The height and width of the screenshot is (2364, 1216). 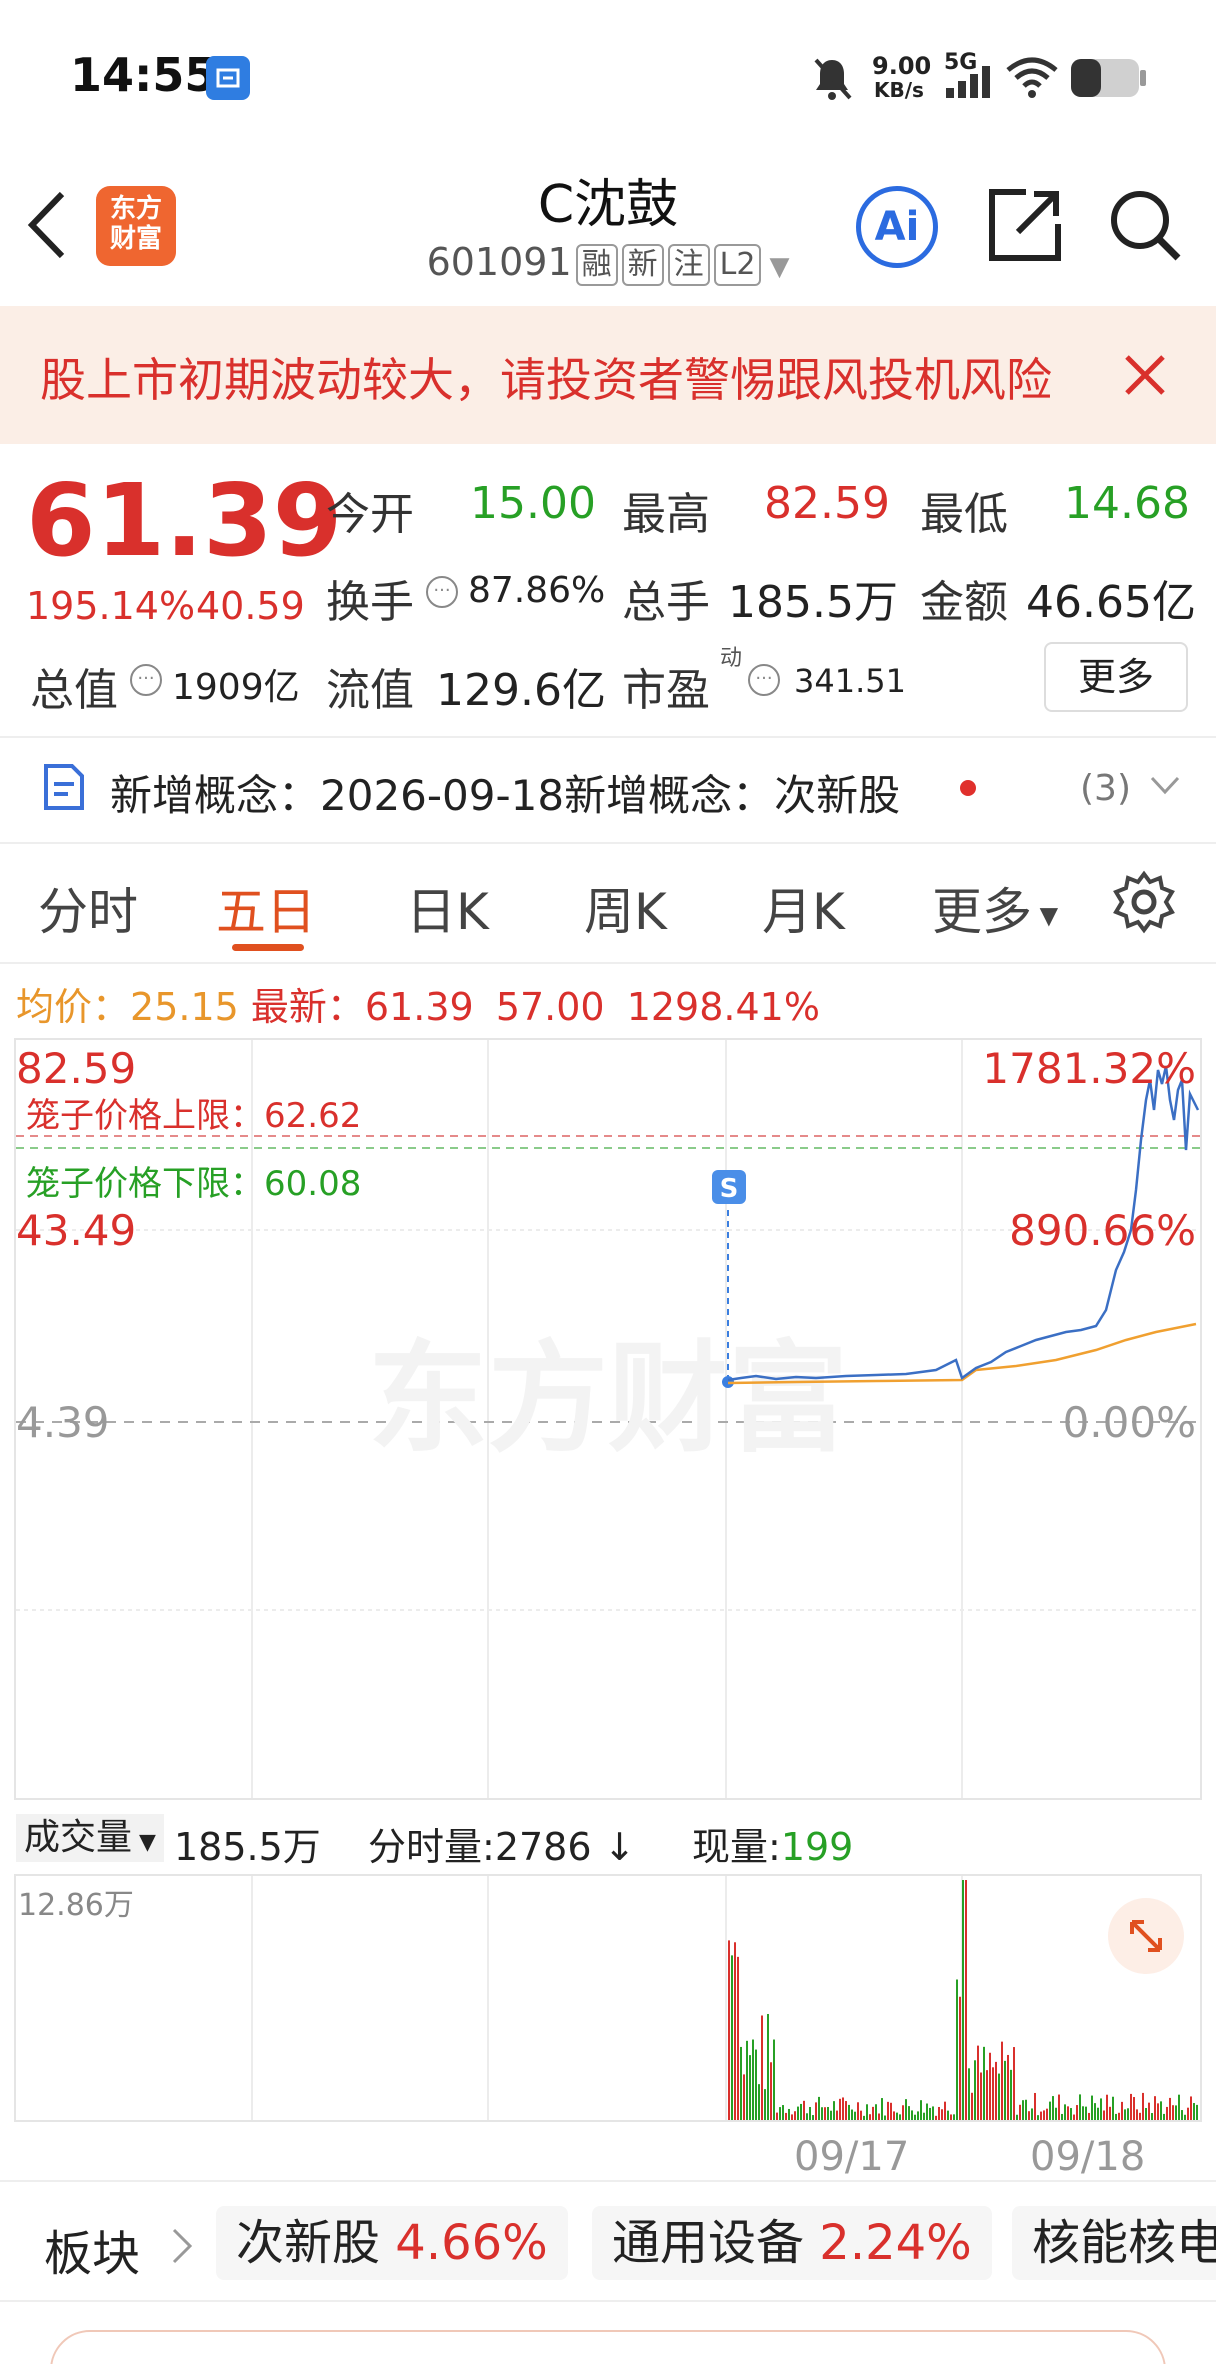 I want to click on pe-sup: 动, so click(x=731, y=658).